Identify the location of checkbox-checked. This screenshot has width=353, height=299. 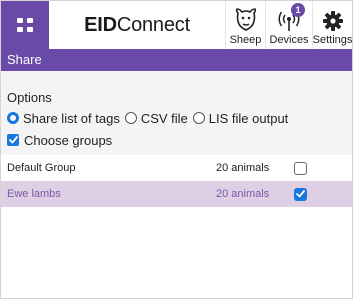
(13, 140).